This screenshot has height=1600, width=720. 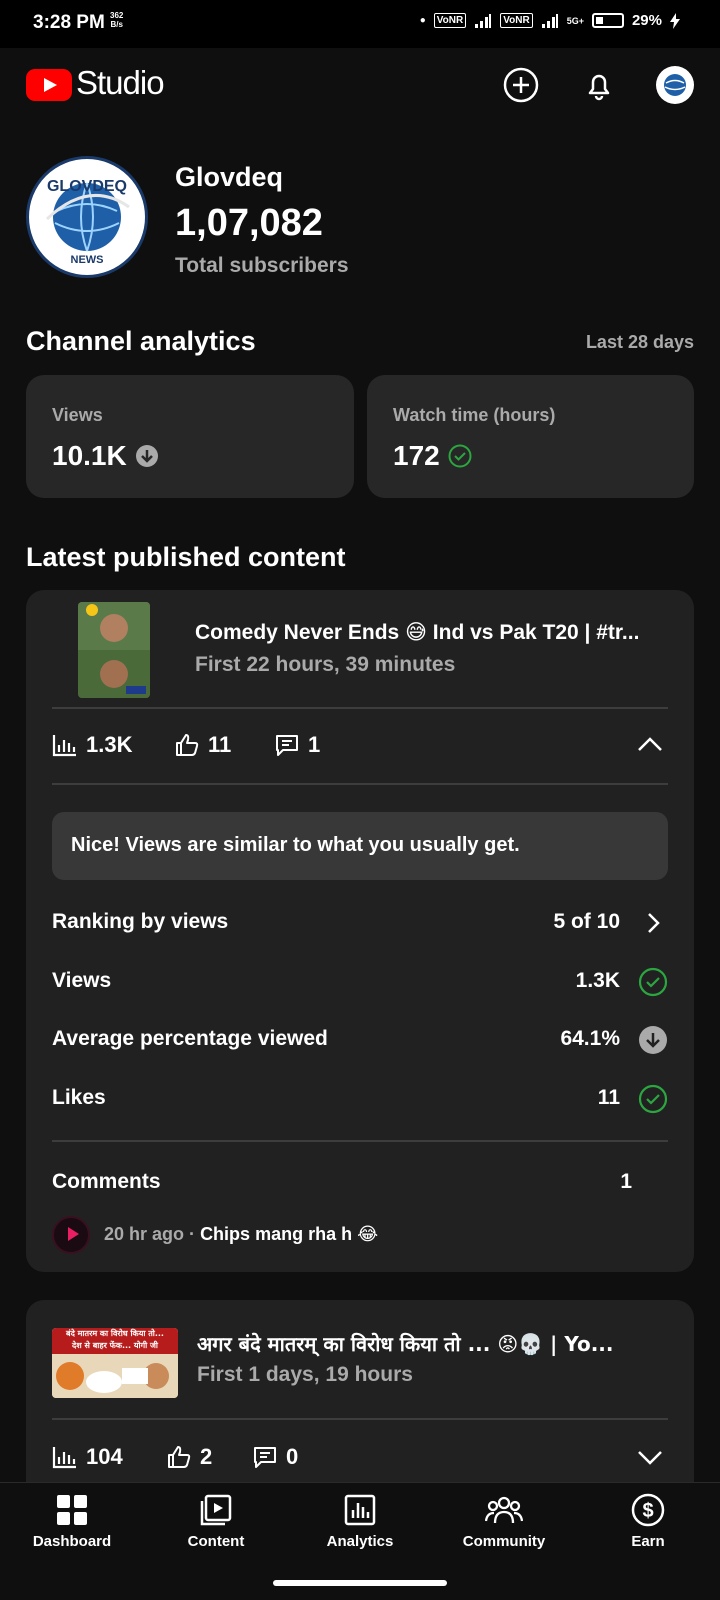 What do you see at coordinates (646, 20) in the screenshot?
I see `battery-percent: 29%` at bounding box center [646, 20].